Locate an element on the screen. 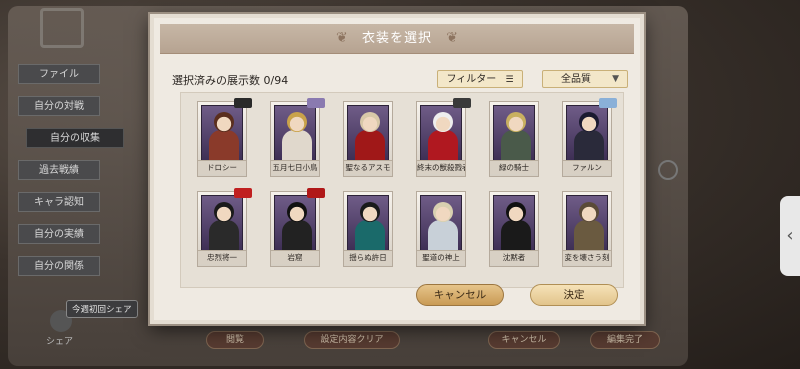 The width and height of the screenshot is (800, 369). menu-item-character-recognition: キャラ認知 is located at coordinates (59, 202).